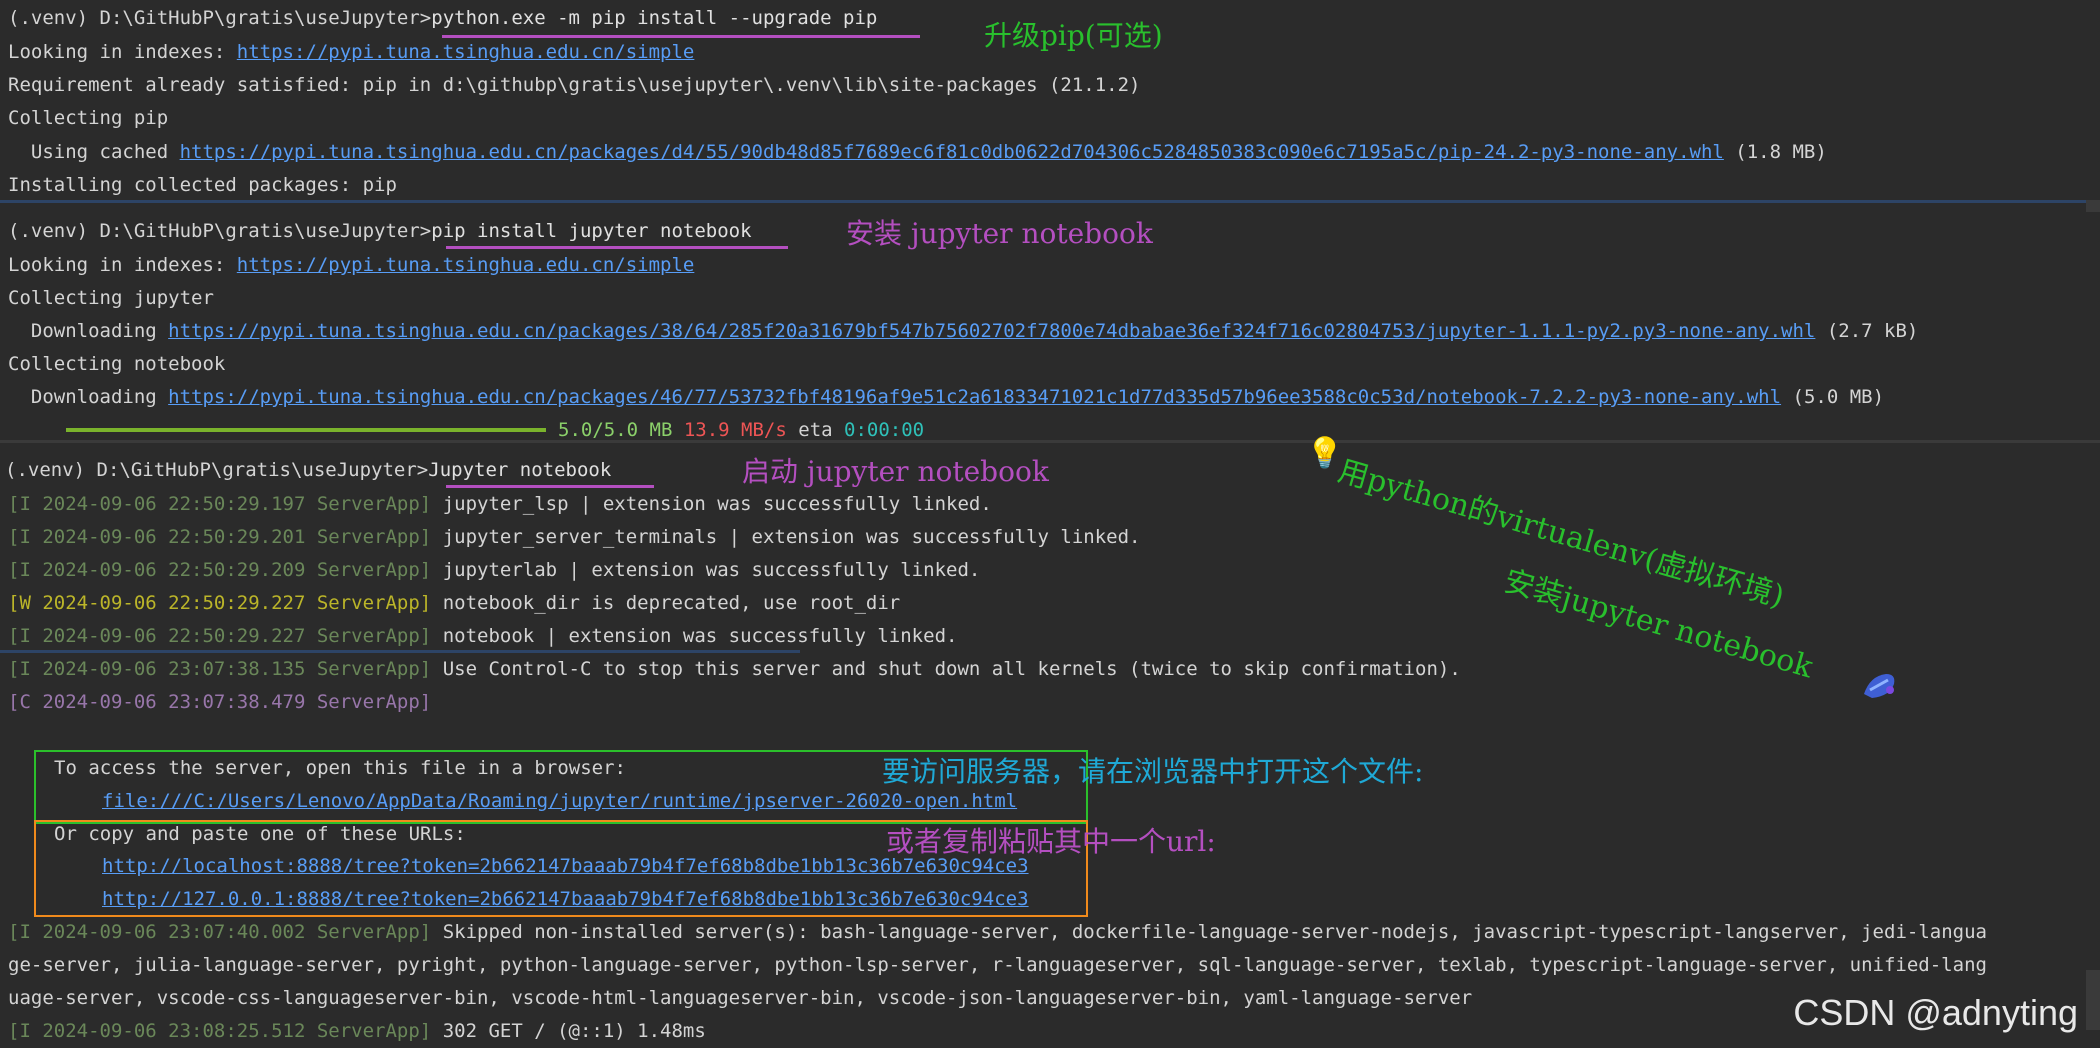 This screenshot has height=1048, width=2100. Describe the element at coordinates (1880, 685) in the screenshot. I see `brush-icon` at that location.